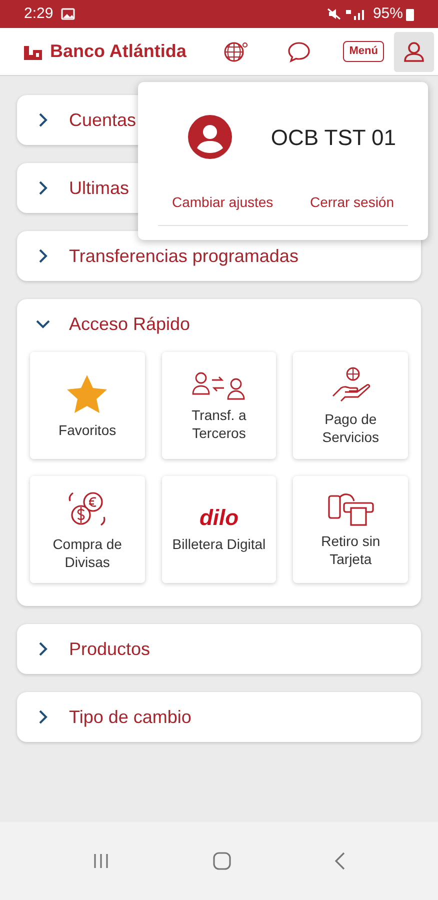 The width and height of the screenshot is (438, 900). What do you see at coordinates (130, 717) in the screenshot?
I see `section-title: Tipo de cambio` at bounding box center [130, 717].